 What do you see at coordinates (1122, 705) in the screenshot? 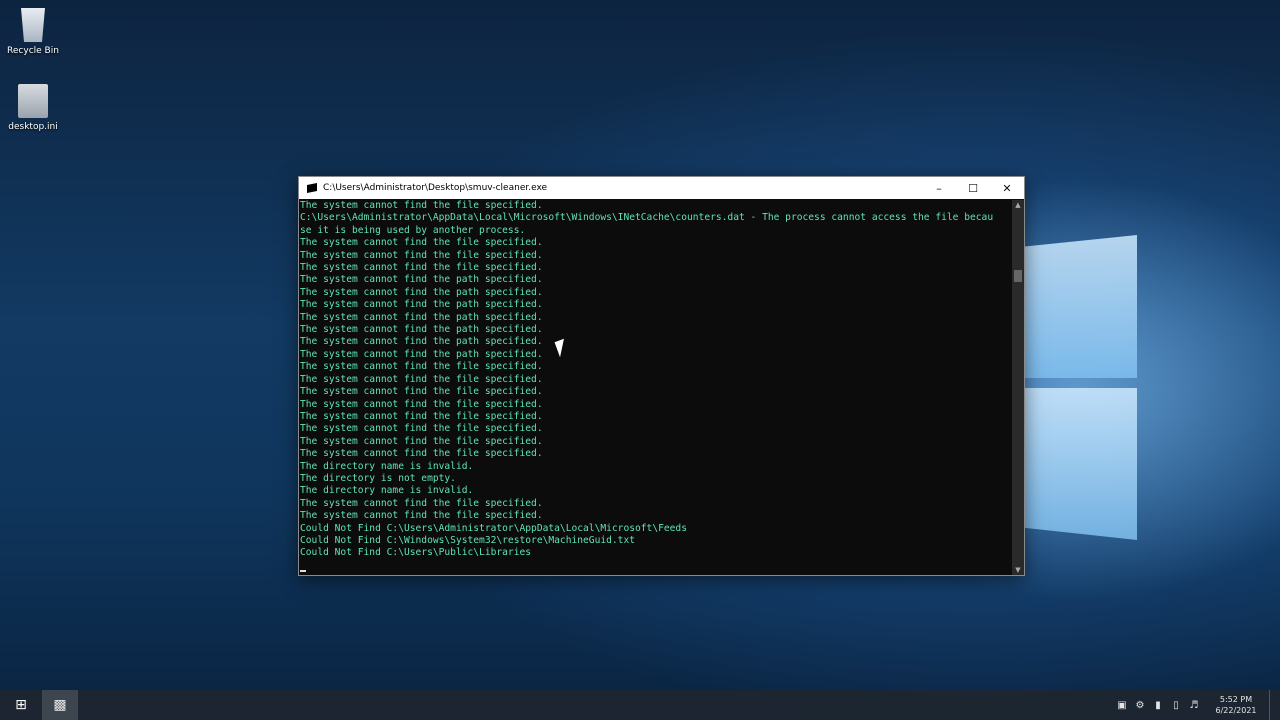
I see `taskview-icon: ▣` at bounding box center [1122, 705].